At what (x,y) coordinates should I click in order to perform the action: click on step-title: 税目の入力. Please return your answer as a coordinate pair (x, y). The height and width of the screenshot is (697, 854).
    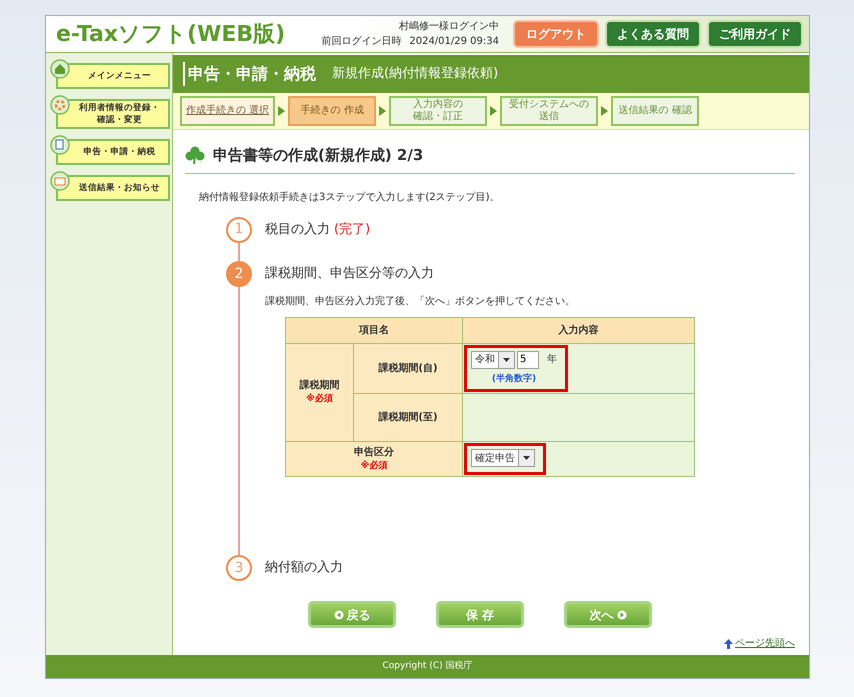
    Looking at the image, I should click on (297, 229).